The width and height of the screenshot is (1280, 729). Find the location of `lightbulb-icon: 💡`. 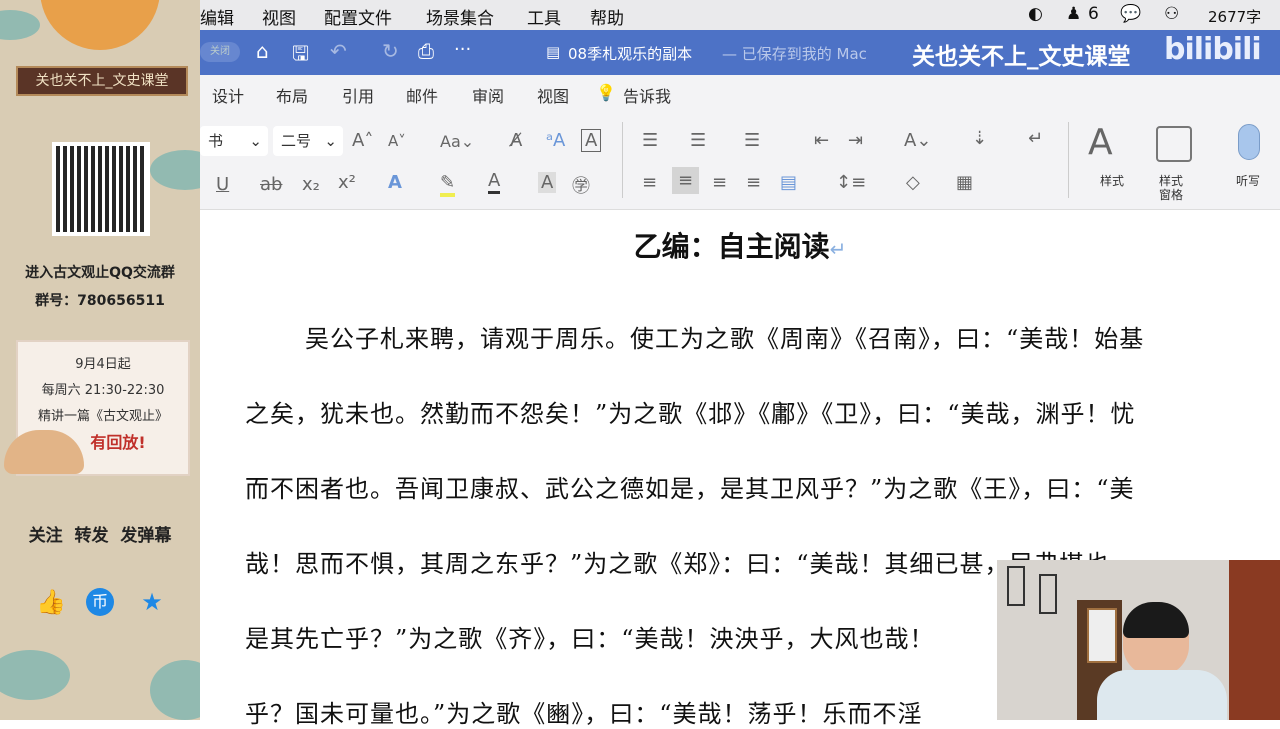

lightbulb-icon: 💡 is located at coordinates (606, 92).